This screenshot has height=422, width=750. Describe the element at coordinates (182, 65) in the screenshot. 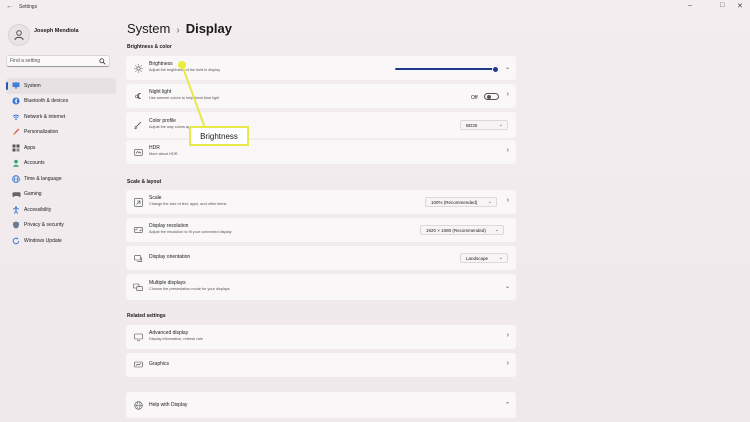

I see `callout-dot` at that location.